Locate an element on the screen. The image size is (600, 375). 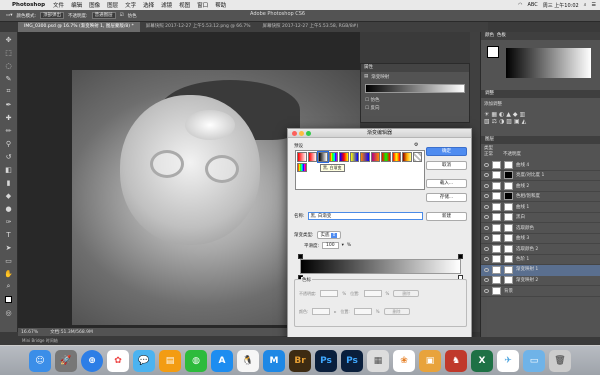
history-brush-icon: ↺ is located at coordinates (9, 156).